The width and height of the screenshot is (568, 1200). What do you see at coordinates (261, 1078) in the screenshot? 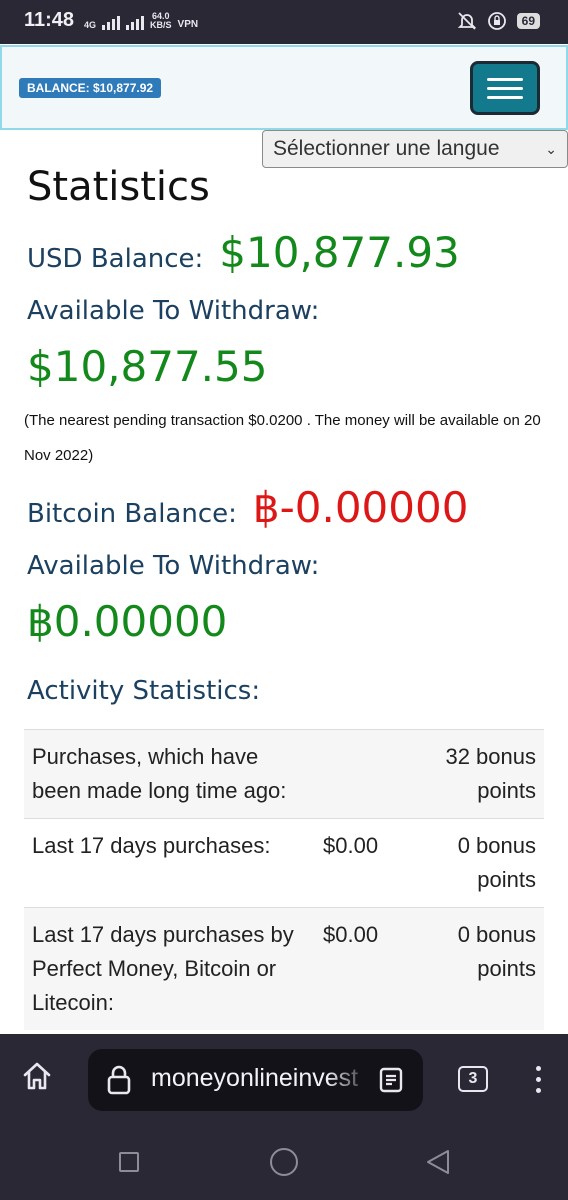
I see `url-text: moneyonlineinvest` at bounding box center [261, 1078].